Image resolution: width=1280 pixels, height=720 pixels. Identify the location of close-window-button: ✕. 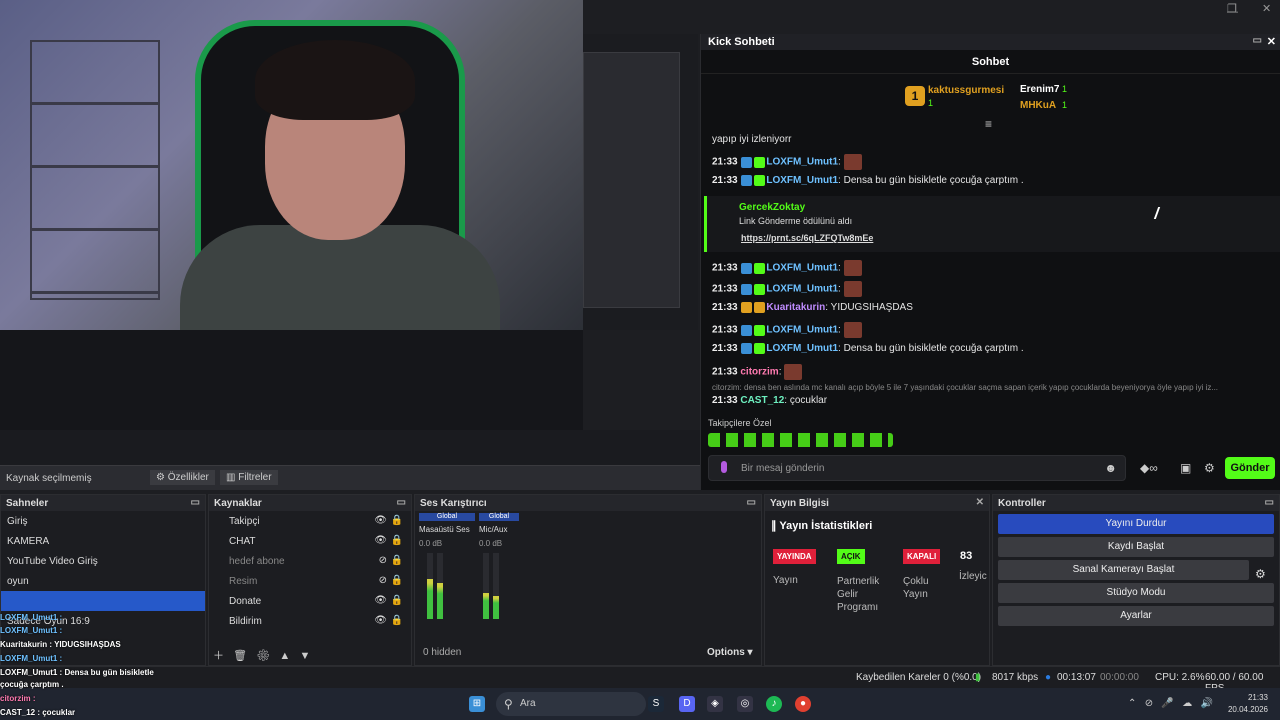
(1266, 8).